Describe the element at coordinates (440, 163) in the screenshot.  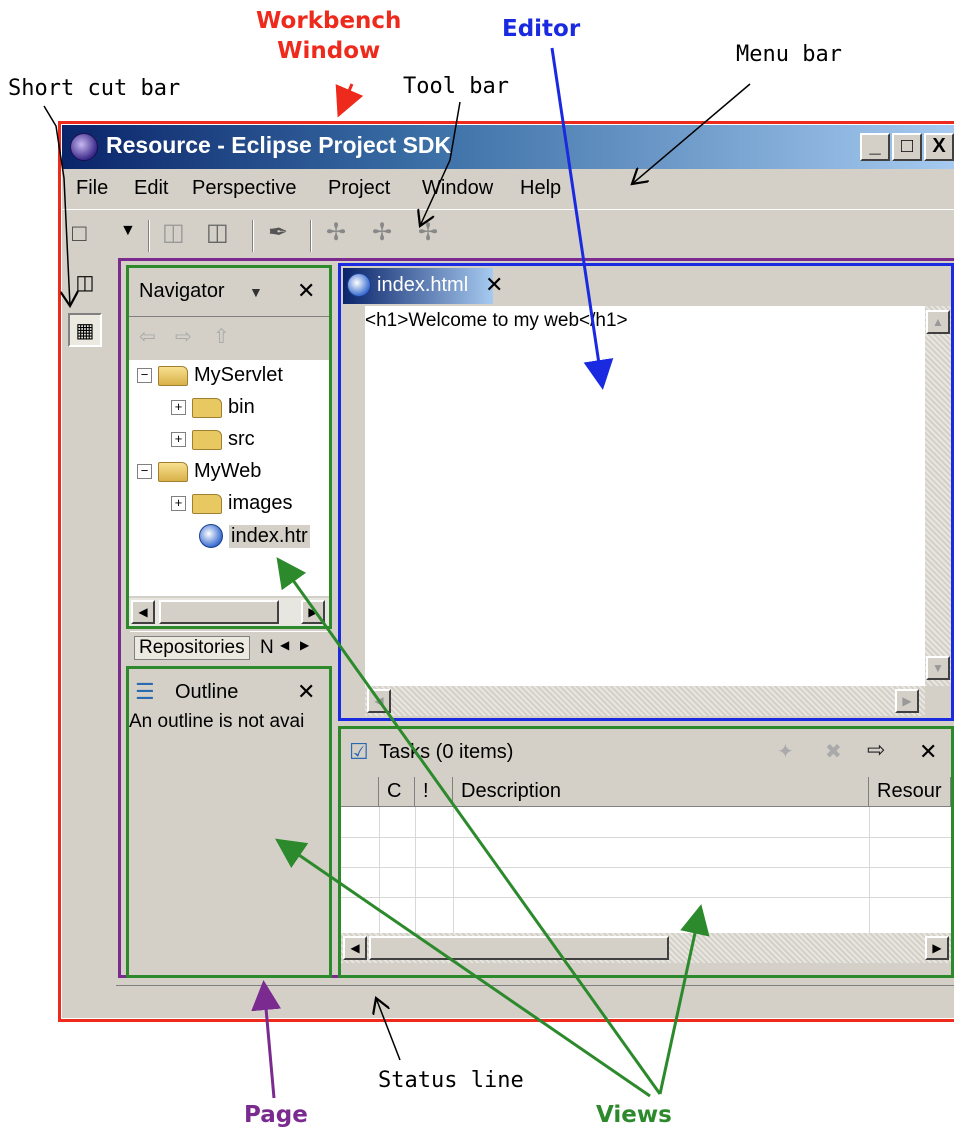
I see `tool-bar-arrow` at that location.